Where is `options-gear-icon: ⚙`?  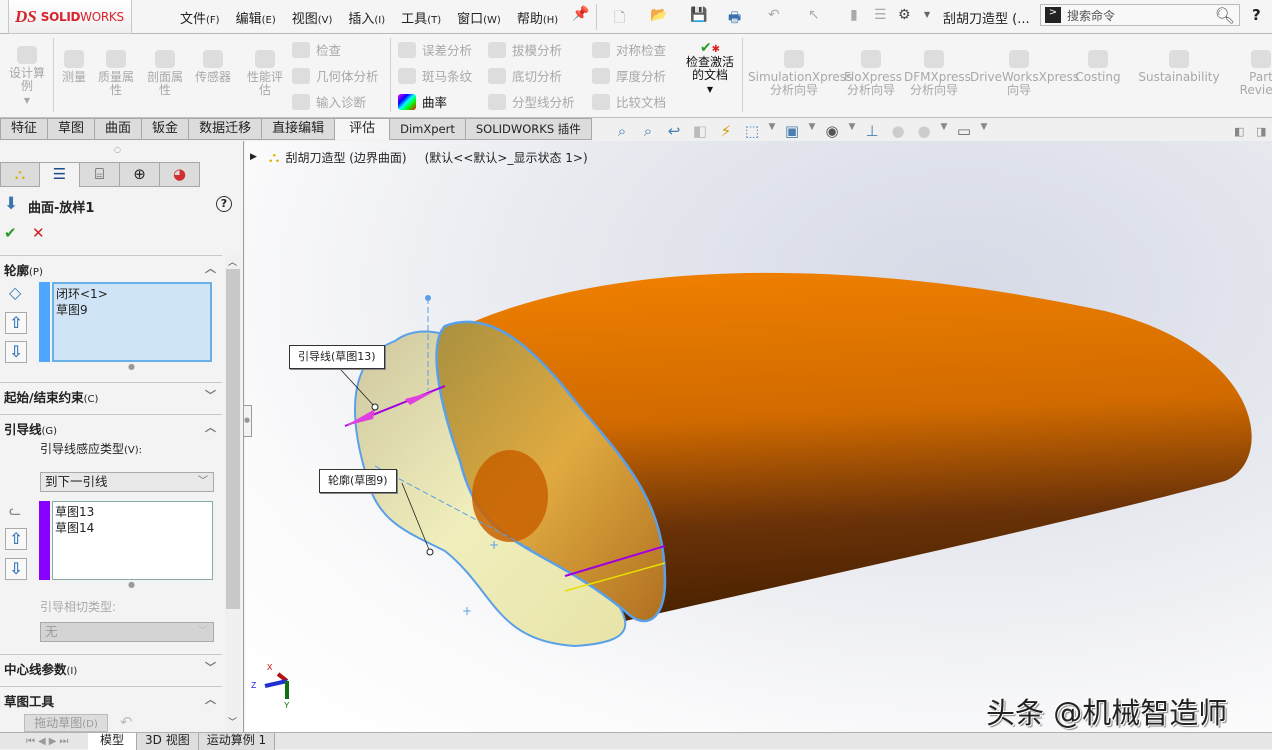
options-gear-icon: ⚙ is located at coordinates (904, 15).